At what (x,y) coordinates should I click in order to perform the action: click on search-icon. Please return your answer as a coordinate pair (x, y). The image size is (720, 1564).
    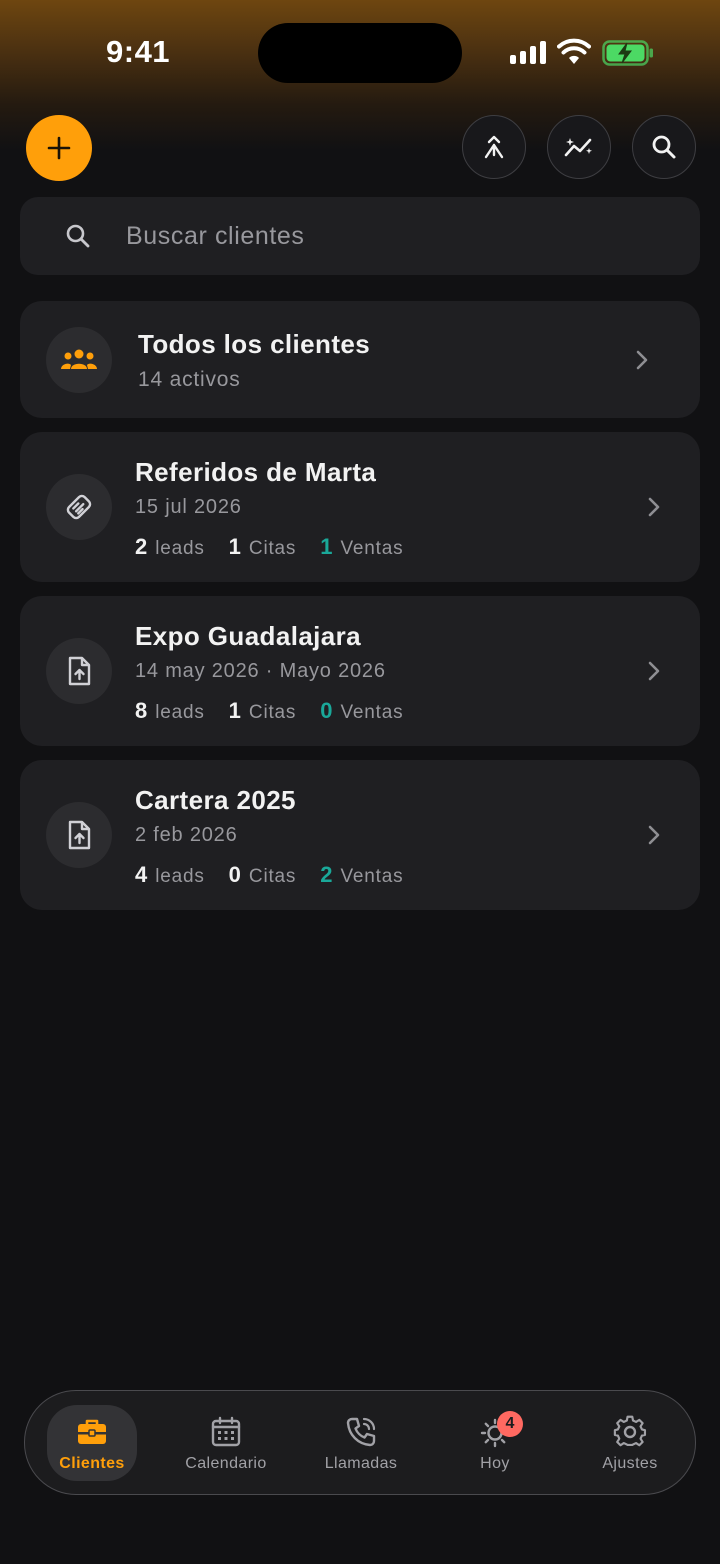
    Looking at the image, I should click on (664, 147).